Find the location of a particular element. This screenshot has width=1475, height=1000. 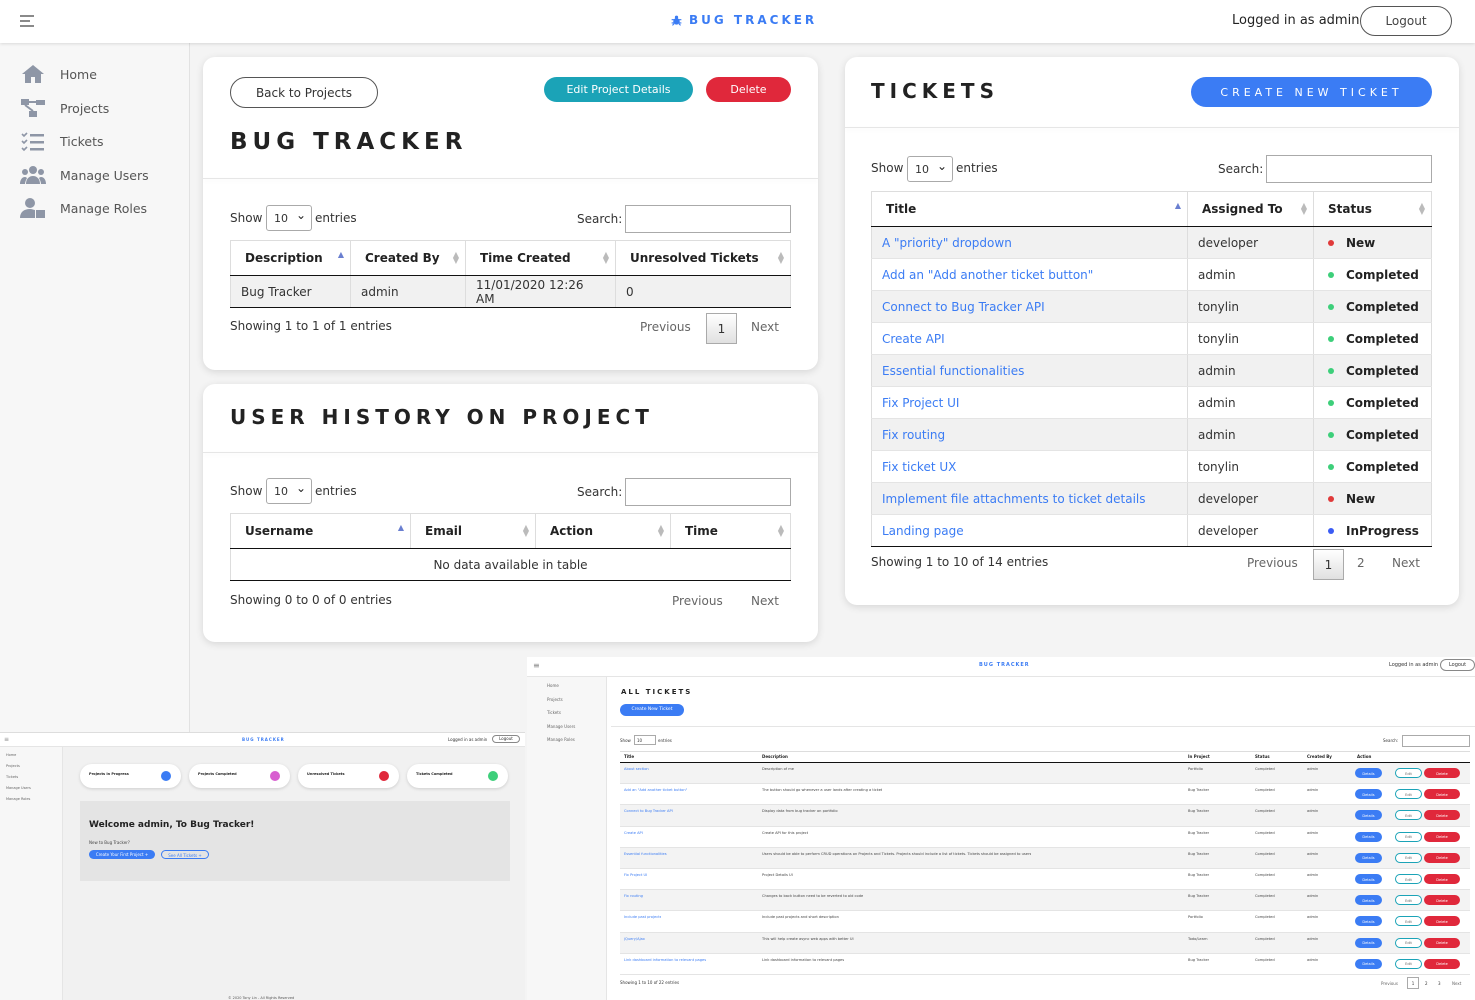

sidebar-item-home: Home is located at coordinates (58, 74).